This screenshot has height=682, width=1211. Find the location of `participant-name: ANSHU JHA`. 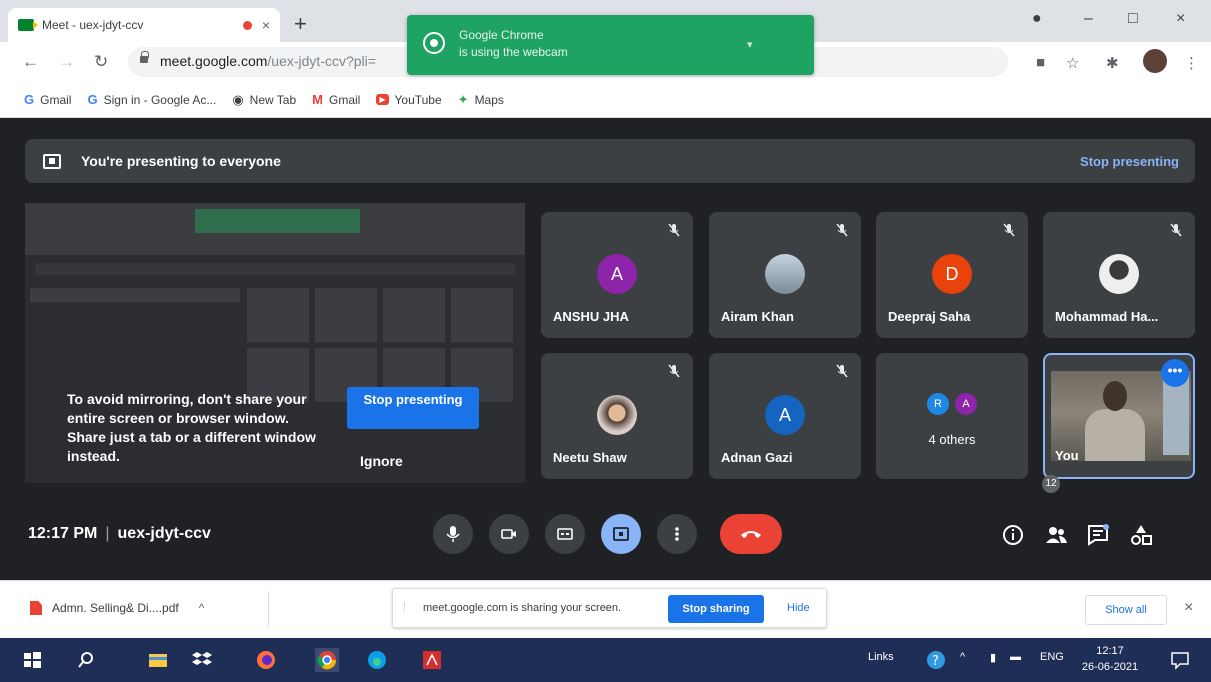

participant-name: ANSHU JHA is located at coordinates (591, 316).